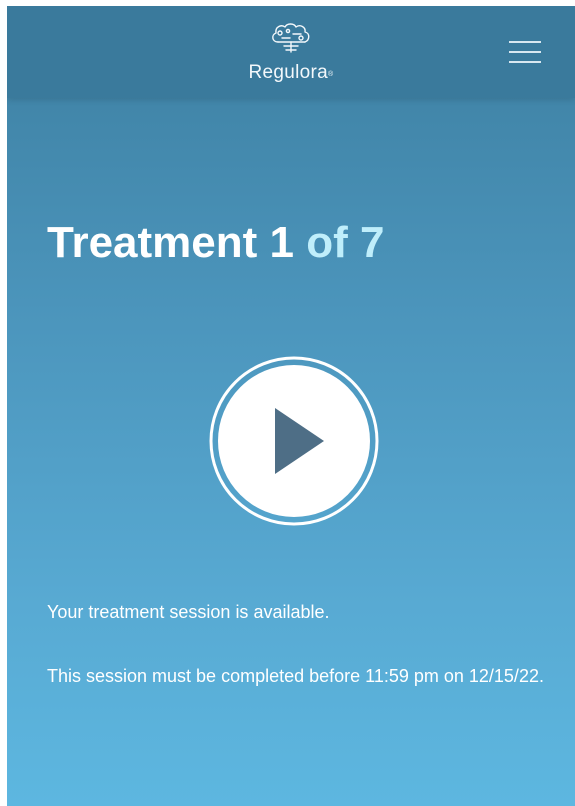 Image resolution: width=575 pixels, height=806 pixels. I want to click on brain-gears-icon, so click(291, 38).